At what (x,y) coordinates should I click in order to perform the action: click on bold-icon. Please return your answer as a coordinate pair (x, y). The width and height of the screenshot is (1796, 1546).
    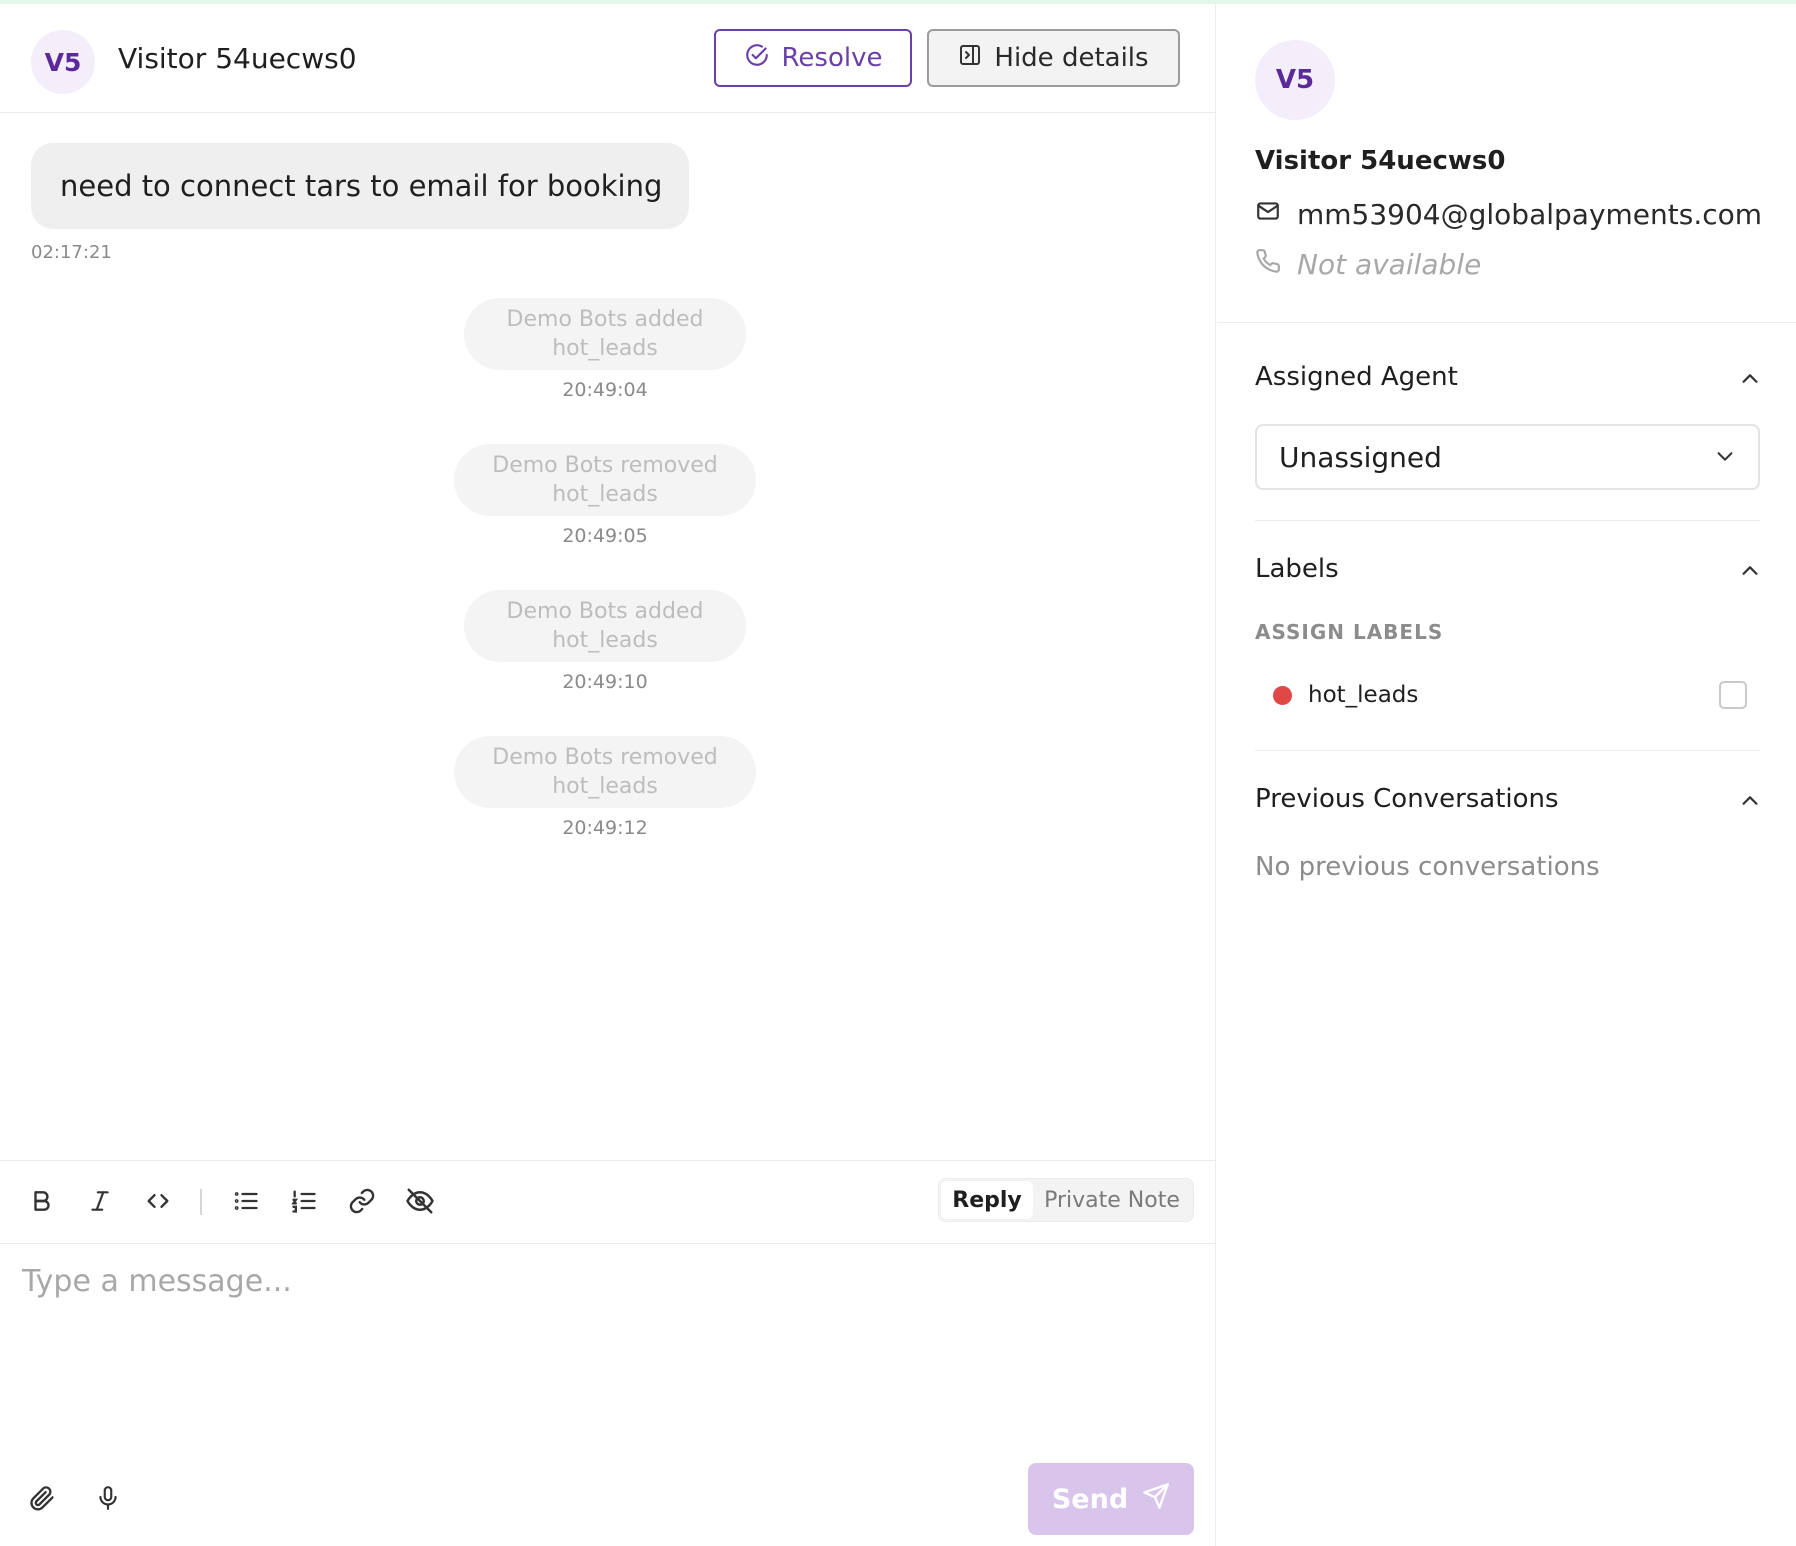
    Looking at the image, I should click on (42, 1201).